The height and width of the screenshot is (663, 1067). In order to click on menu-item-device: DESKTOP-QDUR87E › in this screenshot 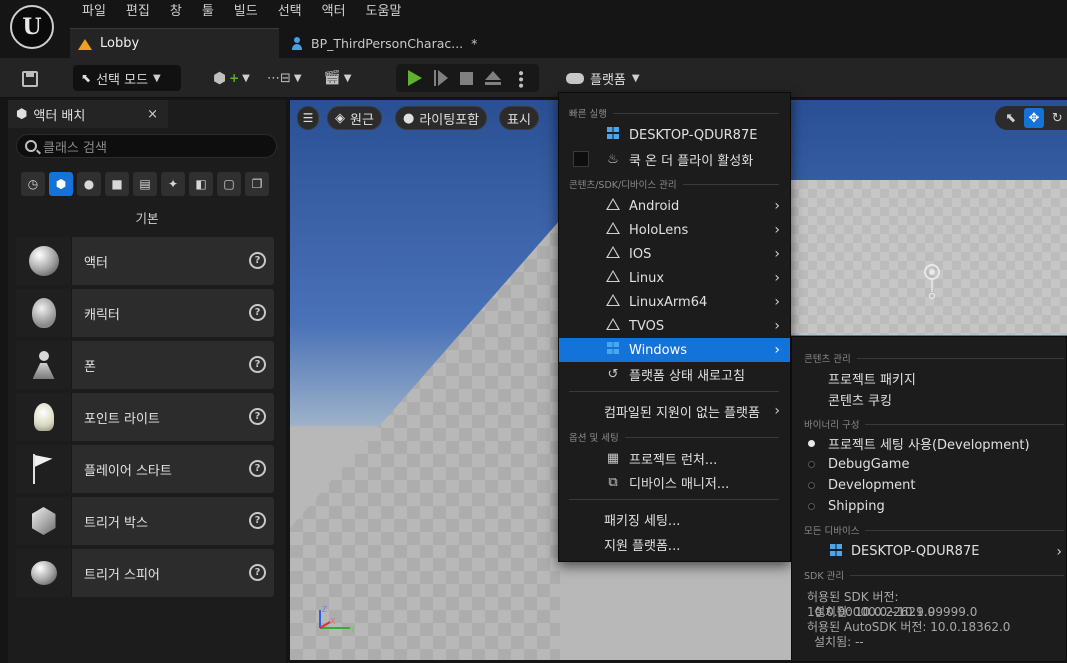, I will do `click(929, 551)`.